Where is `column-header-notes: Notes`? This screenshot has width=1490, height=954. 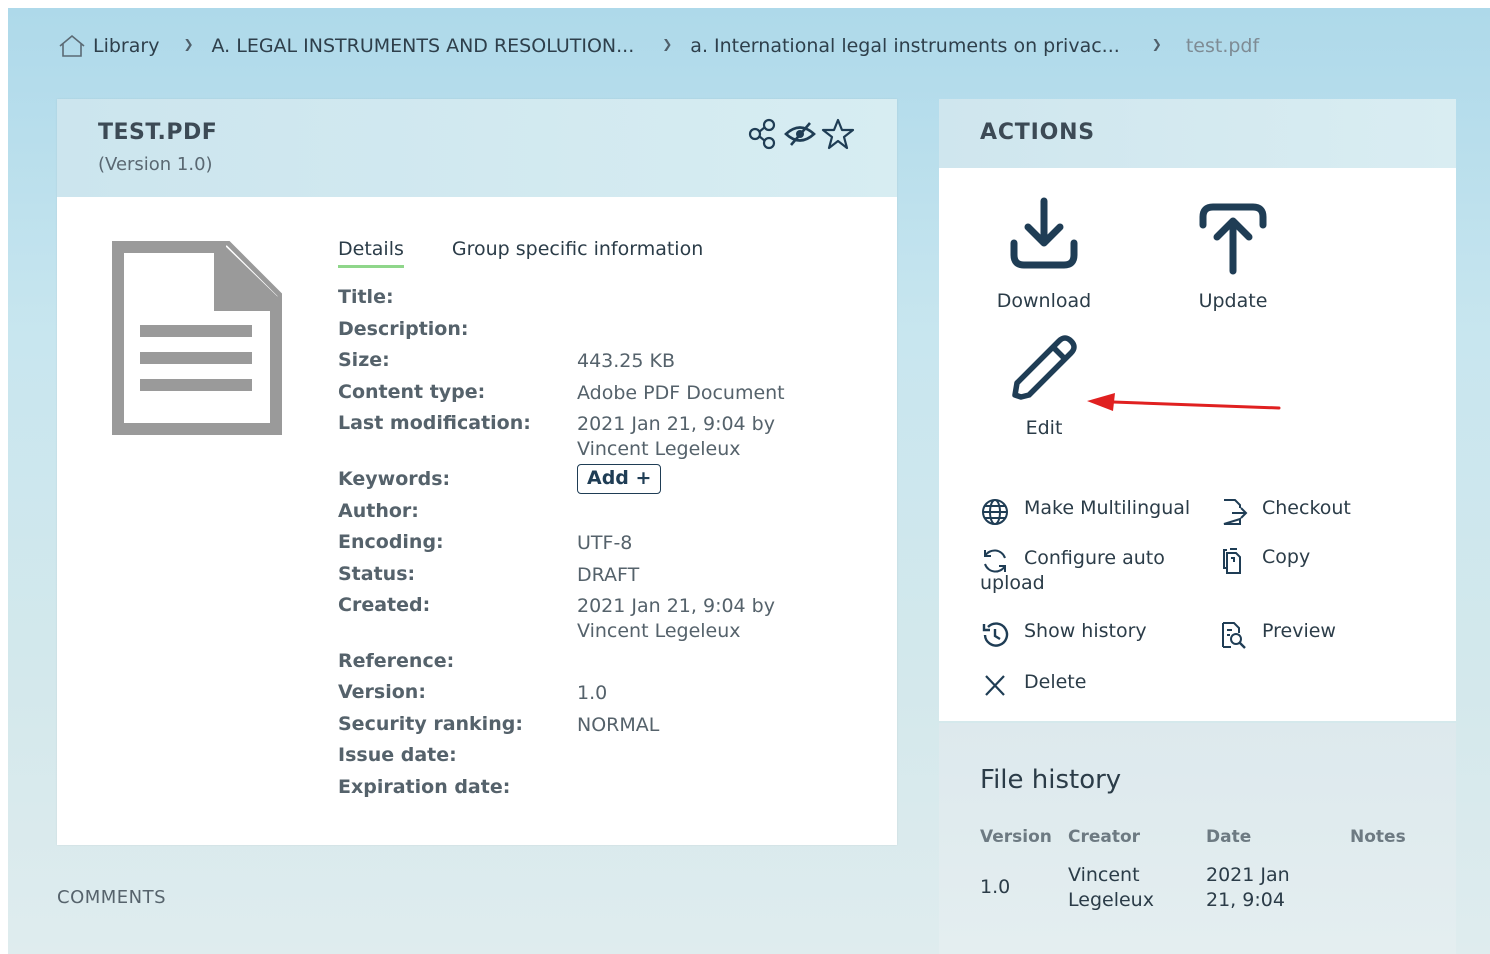 column-header-notes: Notes is located at coordinates (1378, 837).